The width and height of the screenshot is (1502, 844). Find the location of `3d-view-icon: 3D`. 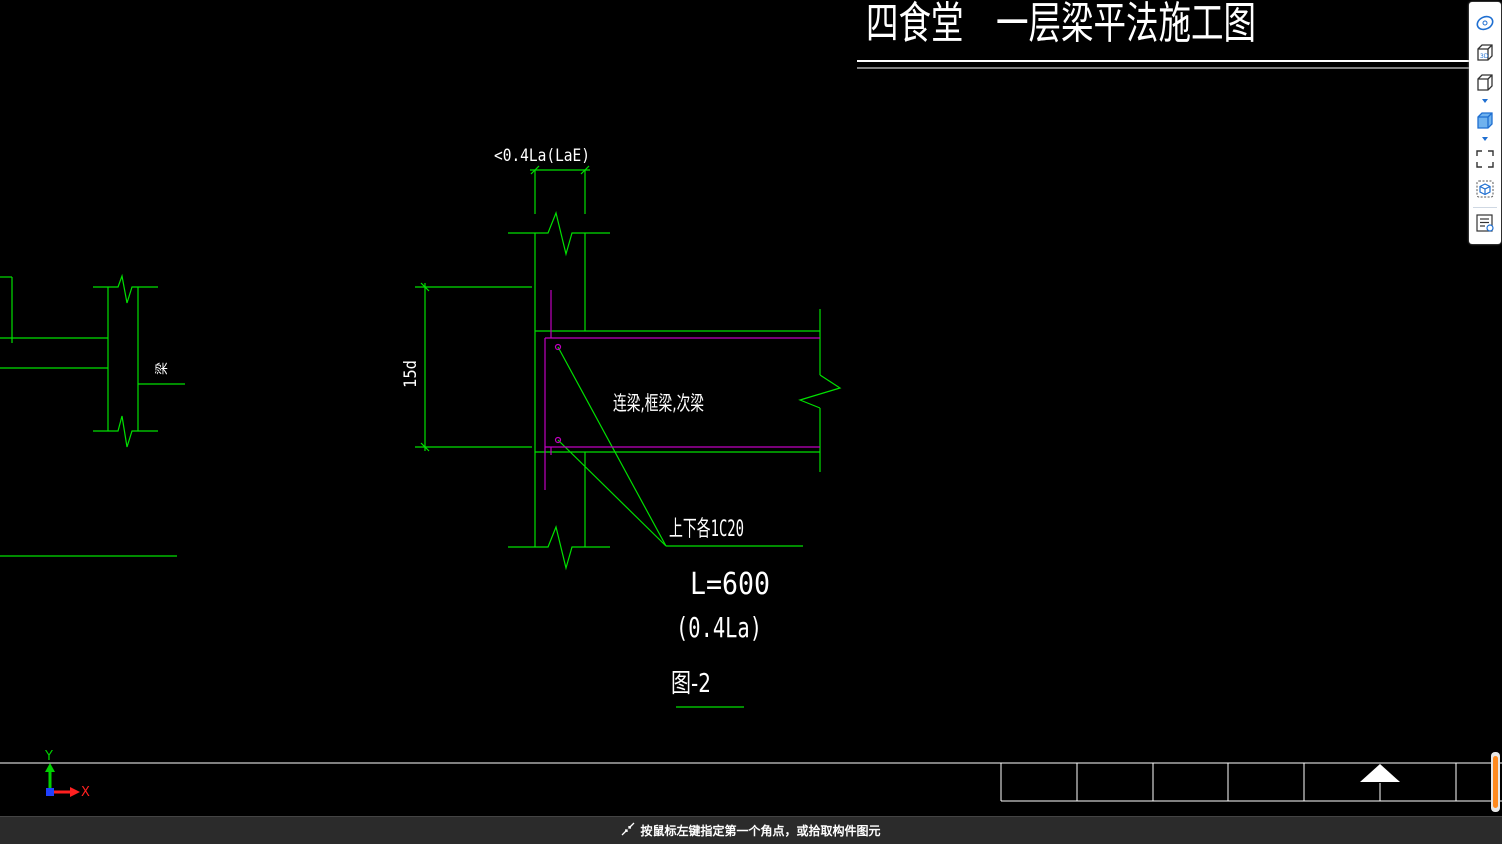

3d-view-icon: 3D is located at coordinates (1485, 52).